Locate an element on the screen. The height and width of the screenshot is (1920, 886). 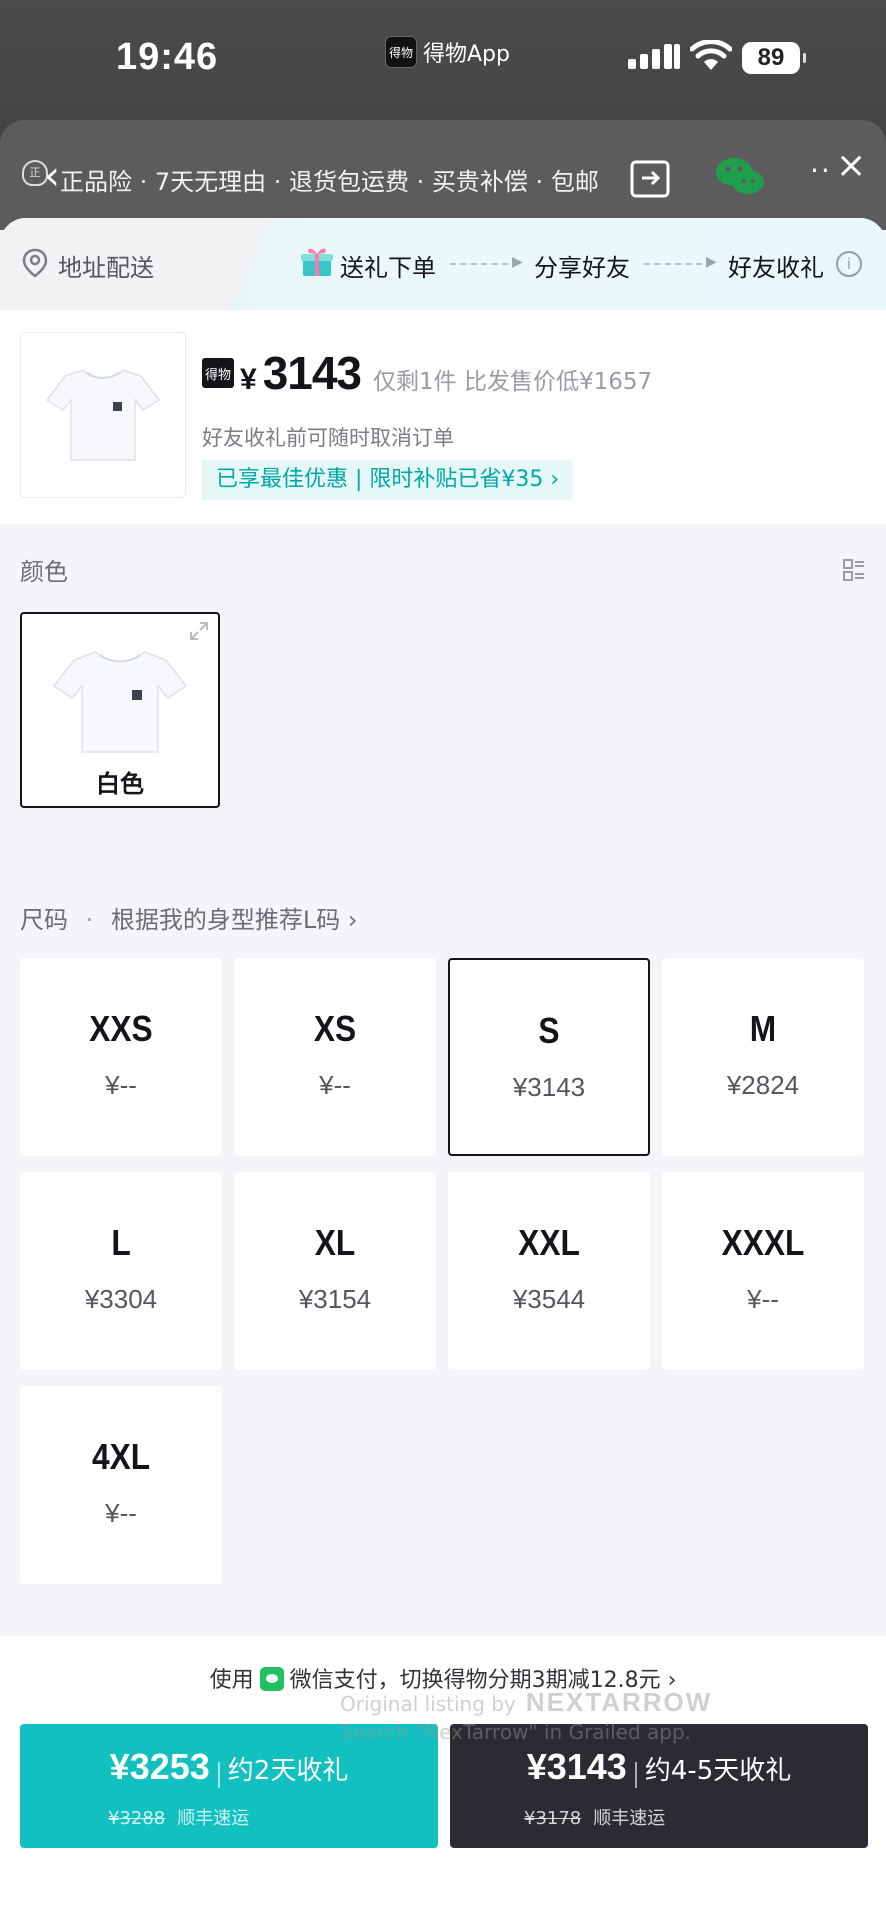
size-label: 4XL is located at coordinates (121, 1456).